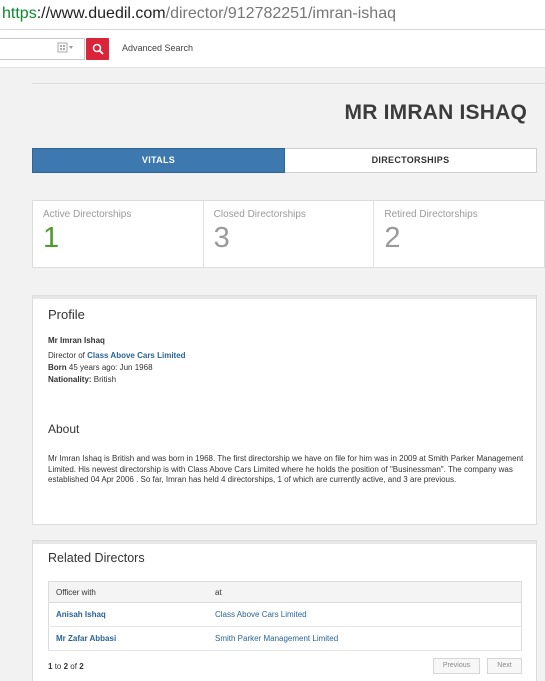 The image size is (545, 681). What do you see at coordinates (365, 614) in the screenshot?
I see `company-cell: Class Above Cars Limited` at bounding box center [365, 614].